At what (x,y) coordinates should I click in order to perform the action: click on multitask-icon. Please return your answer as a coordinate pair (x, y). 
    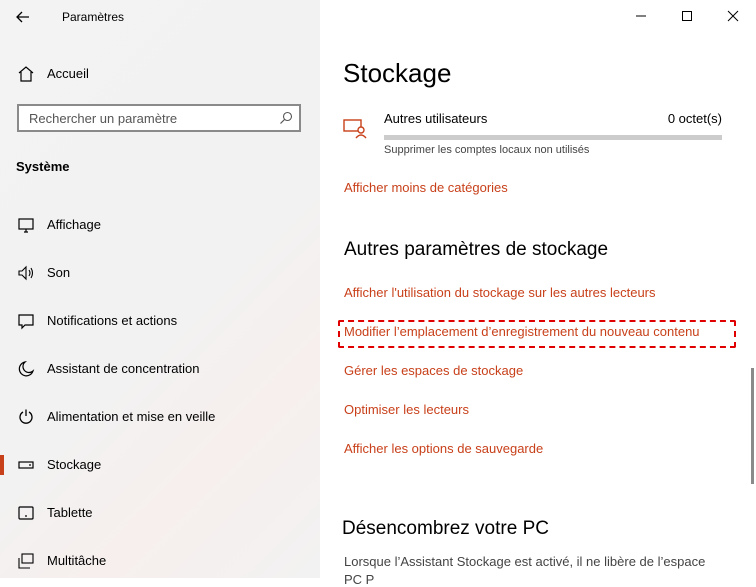
    Looking at the image, I should click on (26, 561).